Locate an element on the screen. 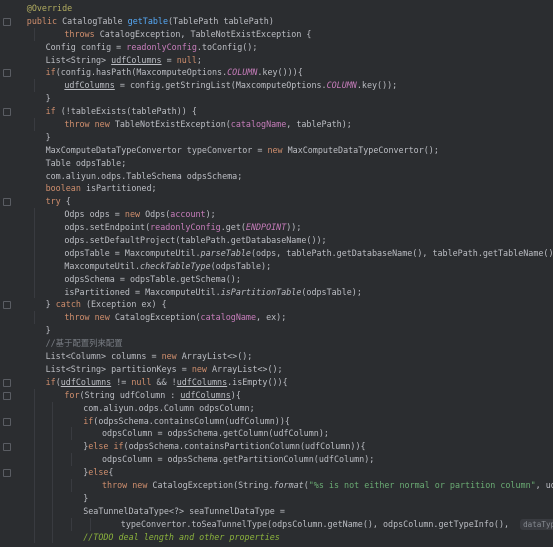  code-text: if (!tableExists(tablePath)) { is located at coordinates (121, 111).